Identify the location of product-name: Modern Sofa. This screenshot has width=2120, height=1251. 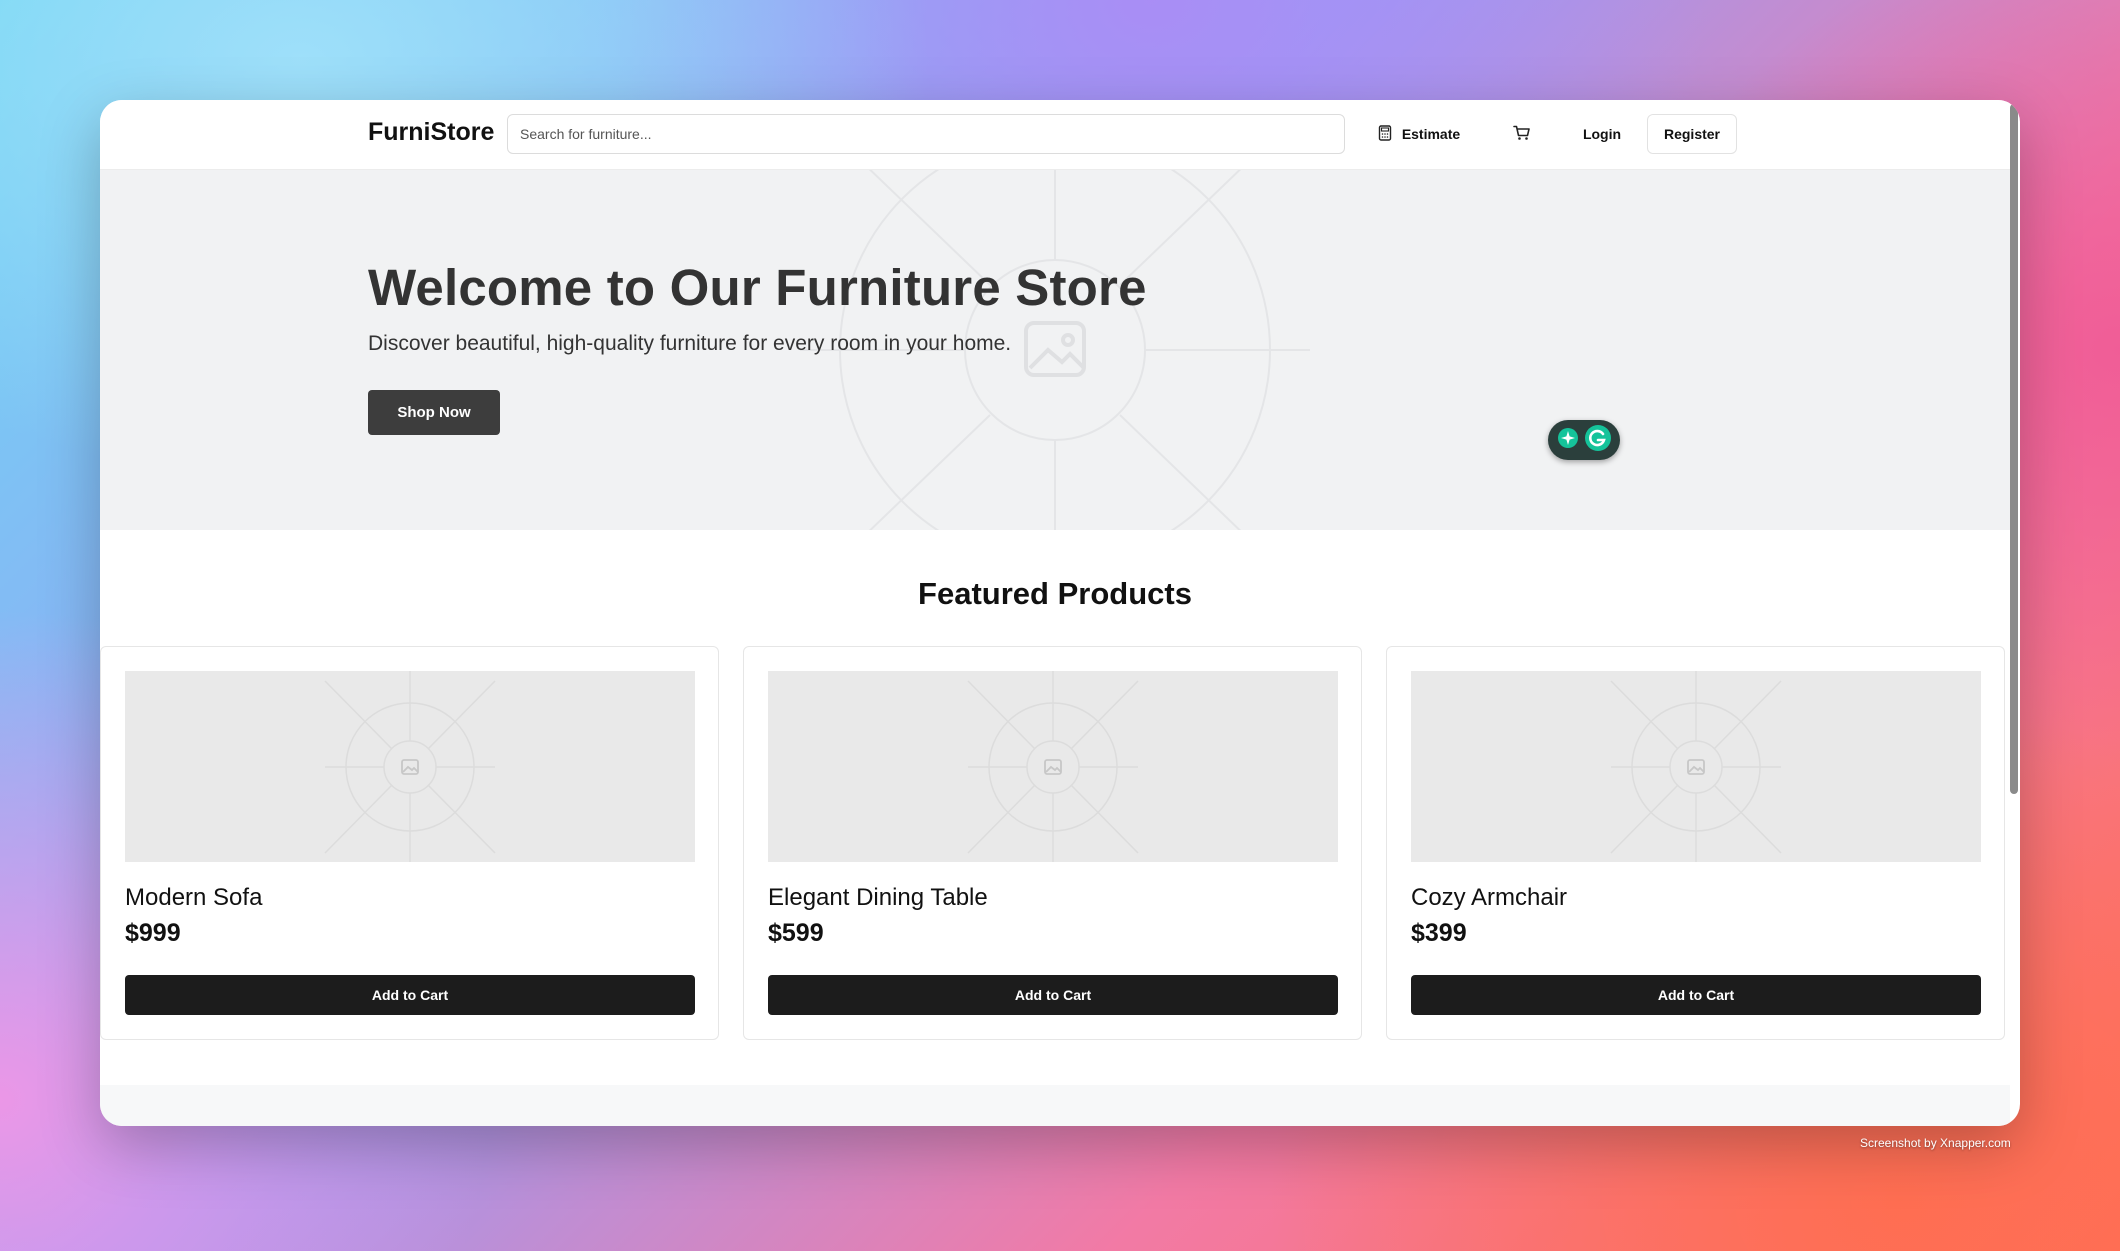
(193, 898).